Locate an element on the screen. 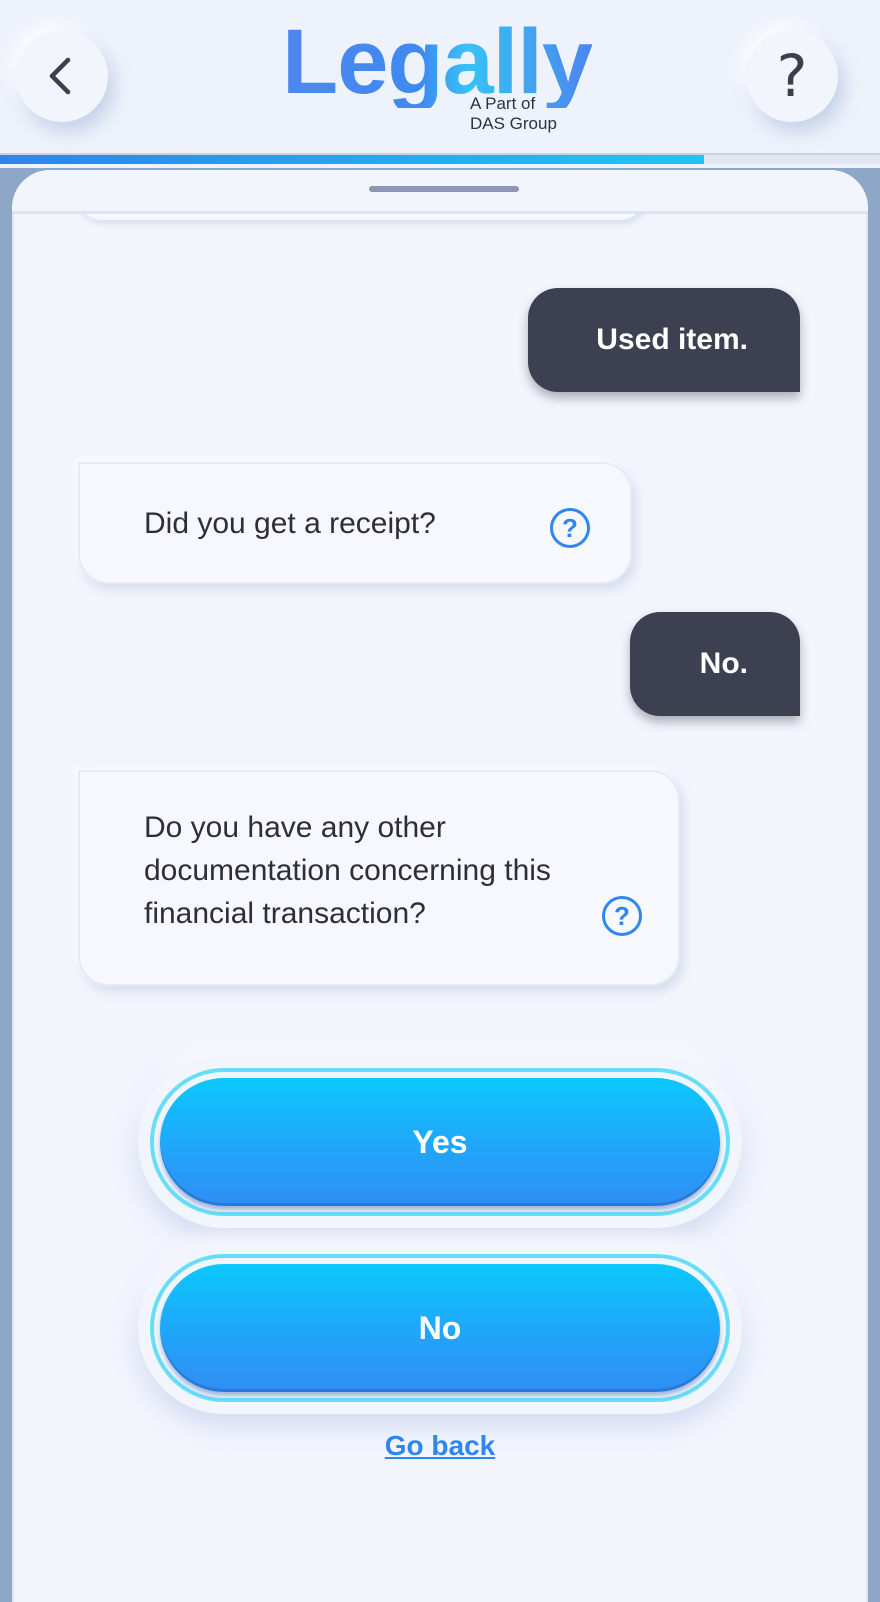 Image resolution: width=880 pixels, height=1602 pixels. yes-button-label: Yes is located at coordinates (440, 1142).